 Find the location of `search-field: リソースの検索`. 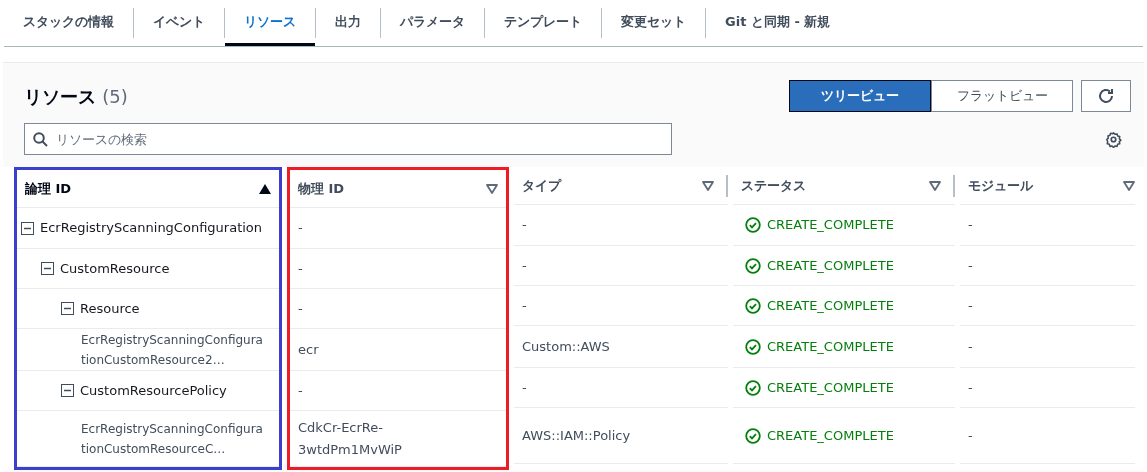

search-field: リソースの検索 is located at coordinates (348, 139).